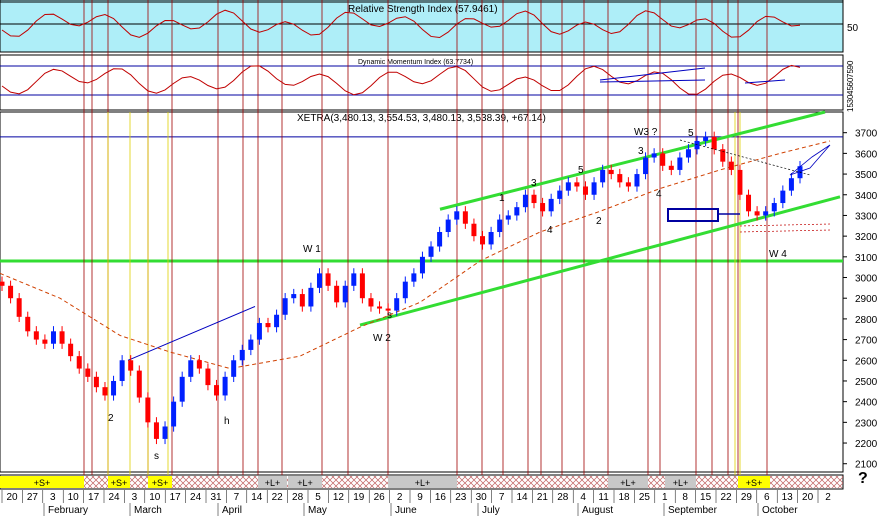 This screenshot has width=885, height=516. Describe the element at coordinates (68, 510) in the screenshot. I see `month-label: February` at that location.